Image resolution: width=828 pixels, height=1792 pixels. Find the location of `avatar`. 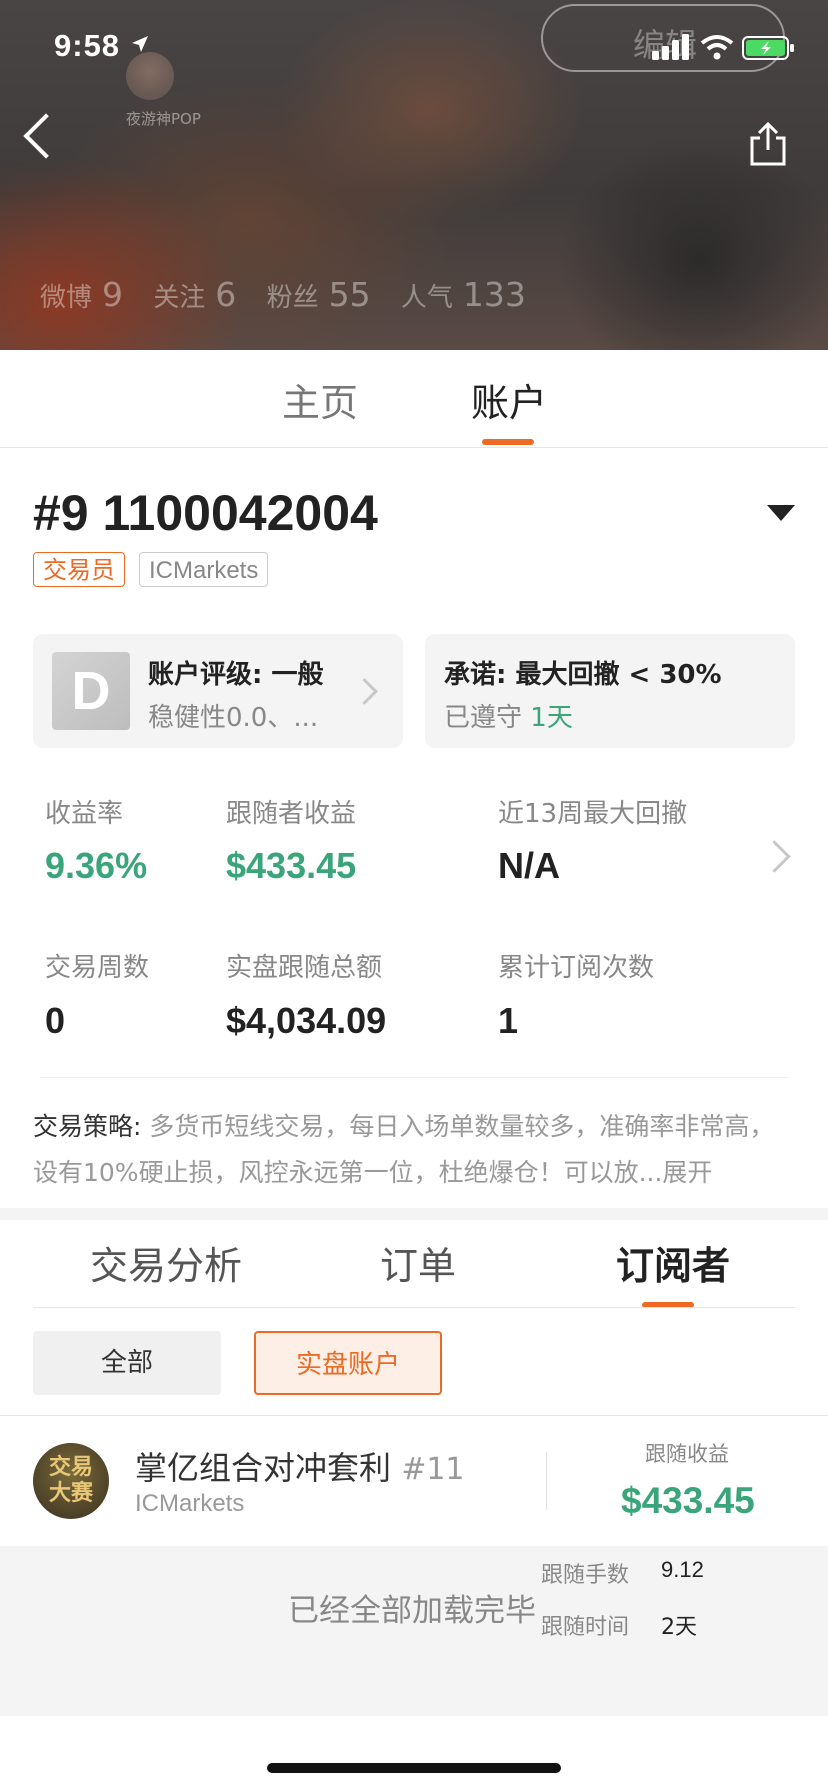

avatar is located at coordinates (150, 76).